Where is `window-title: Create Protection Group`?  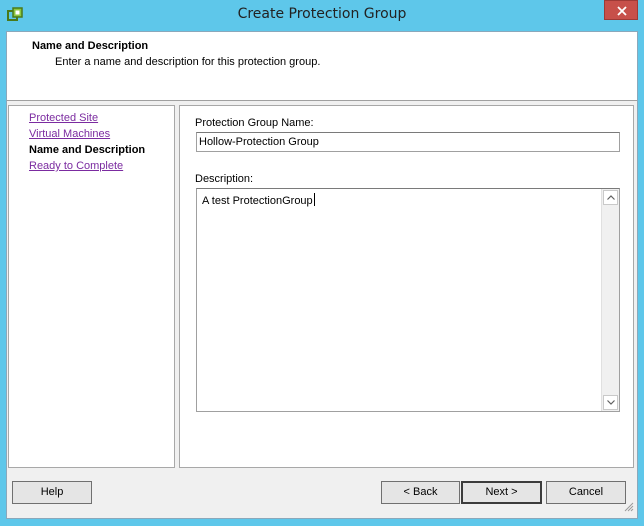 window-title: Create Protection Group is located at coordinates (322, 14).